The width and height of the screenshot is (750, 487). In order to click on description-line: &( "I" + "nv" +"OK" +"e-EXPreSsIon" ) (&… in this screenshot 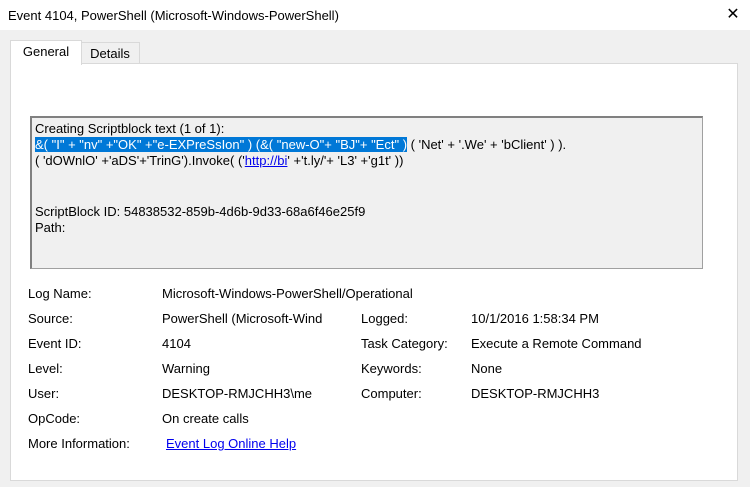, I will do `click(300, 144)`.